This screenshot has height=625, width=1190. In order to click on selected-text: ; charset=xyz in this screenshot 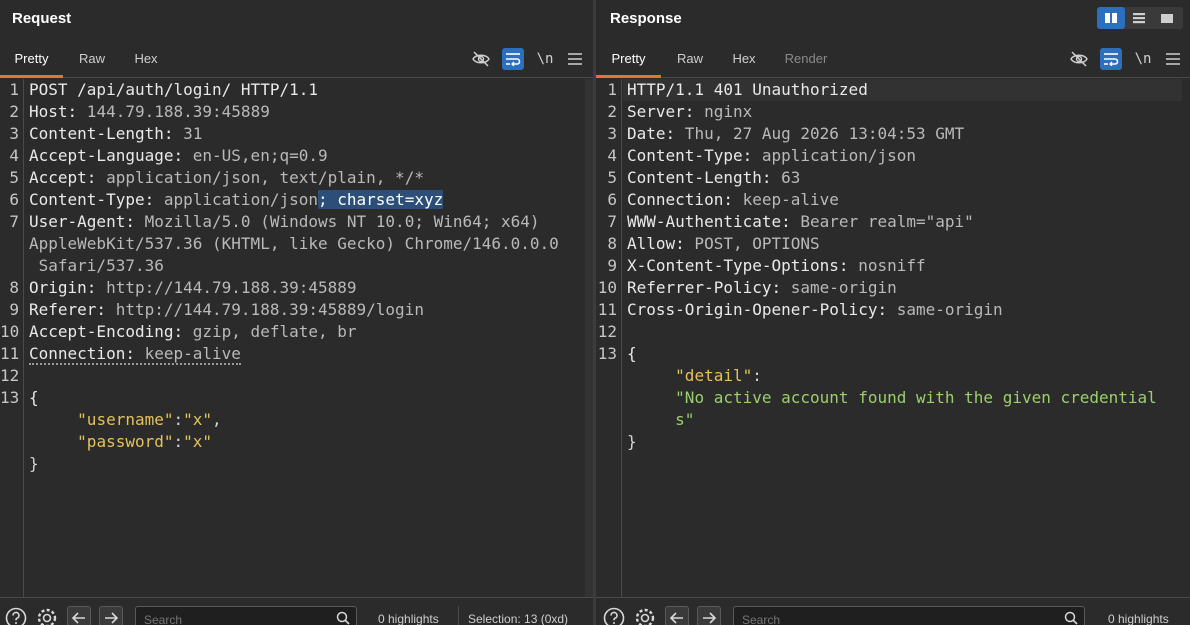, I will do `click(381, 199)`.